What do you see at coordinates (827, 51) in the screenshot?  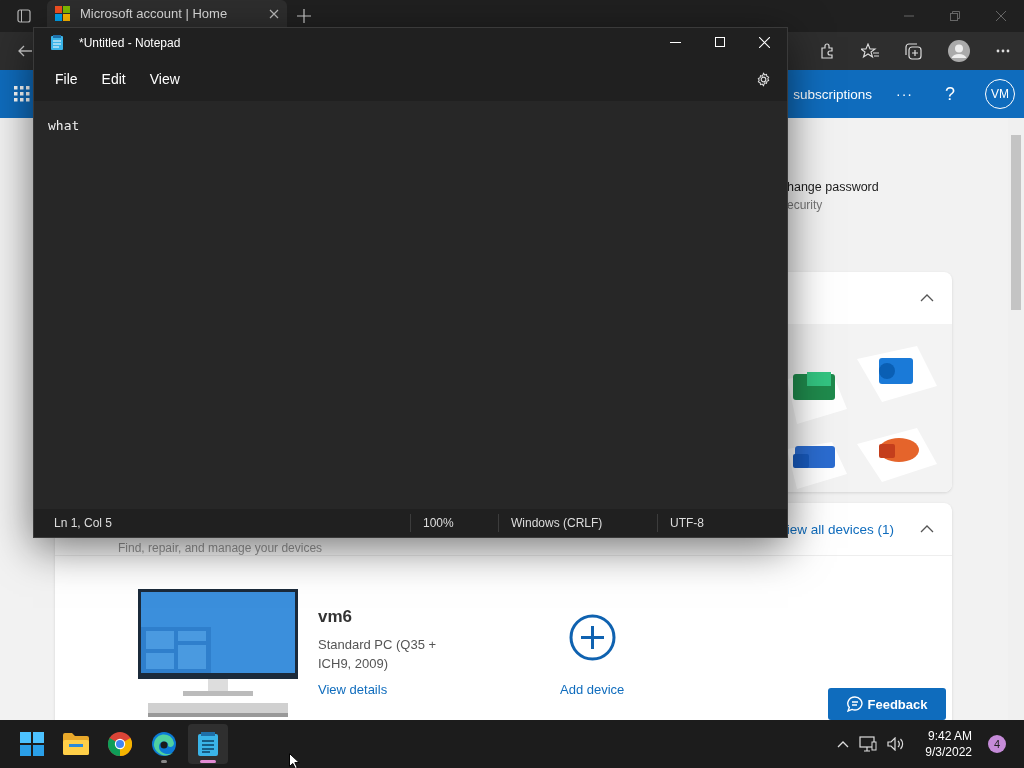 I see `puzzle-icon` at bounding box center [827, 51].